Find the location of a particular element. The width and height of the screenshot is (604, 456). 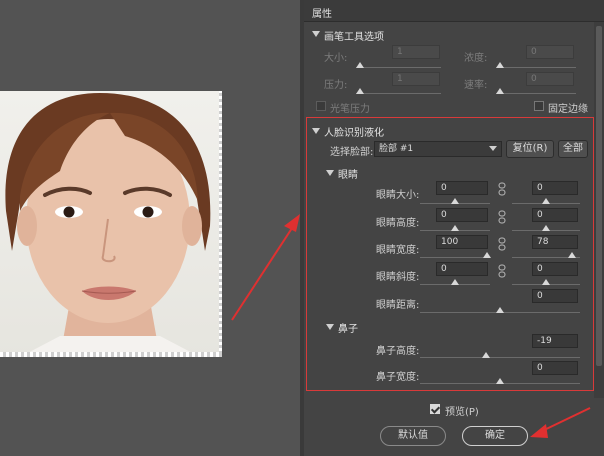

pressure-slider-track is located at coordinates (398, 93).